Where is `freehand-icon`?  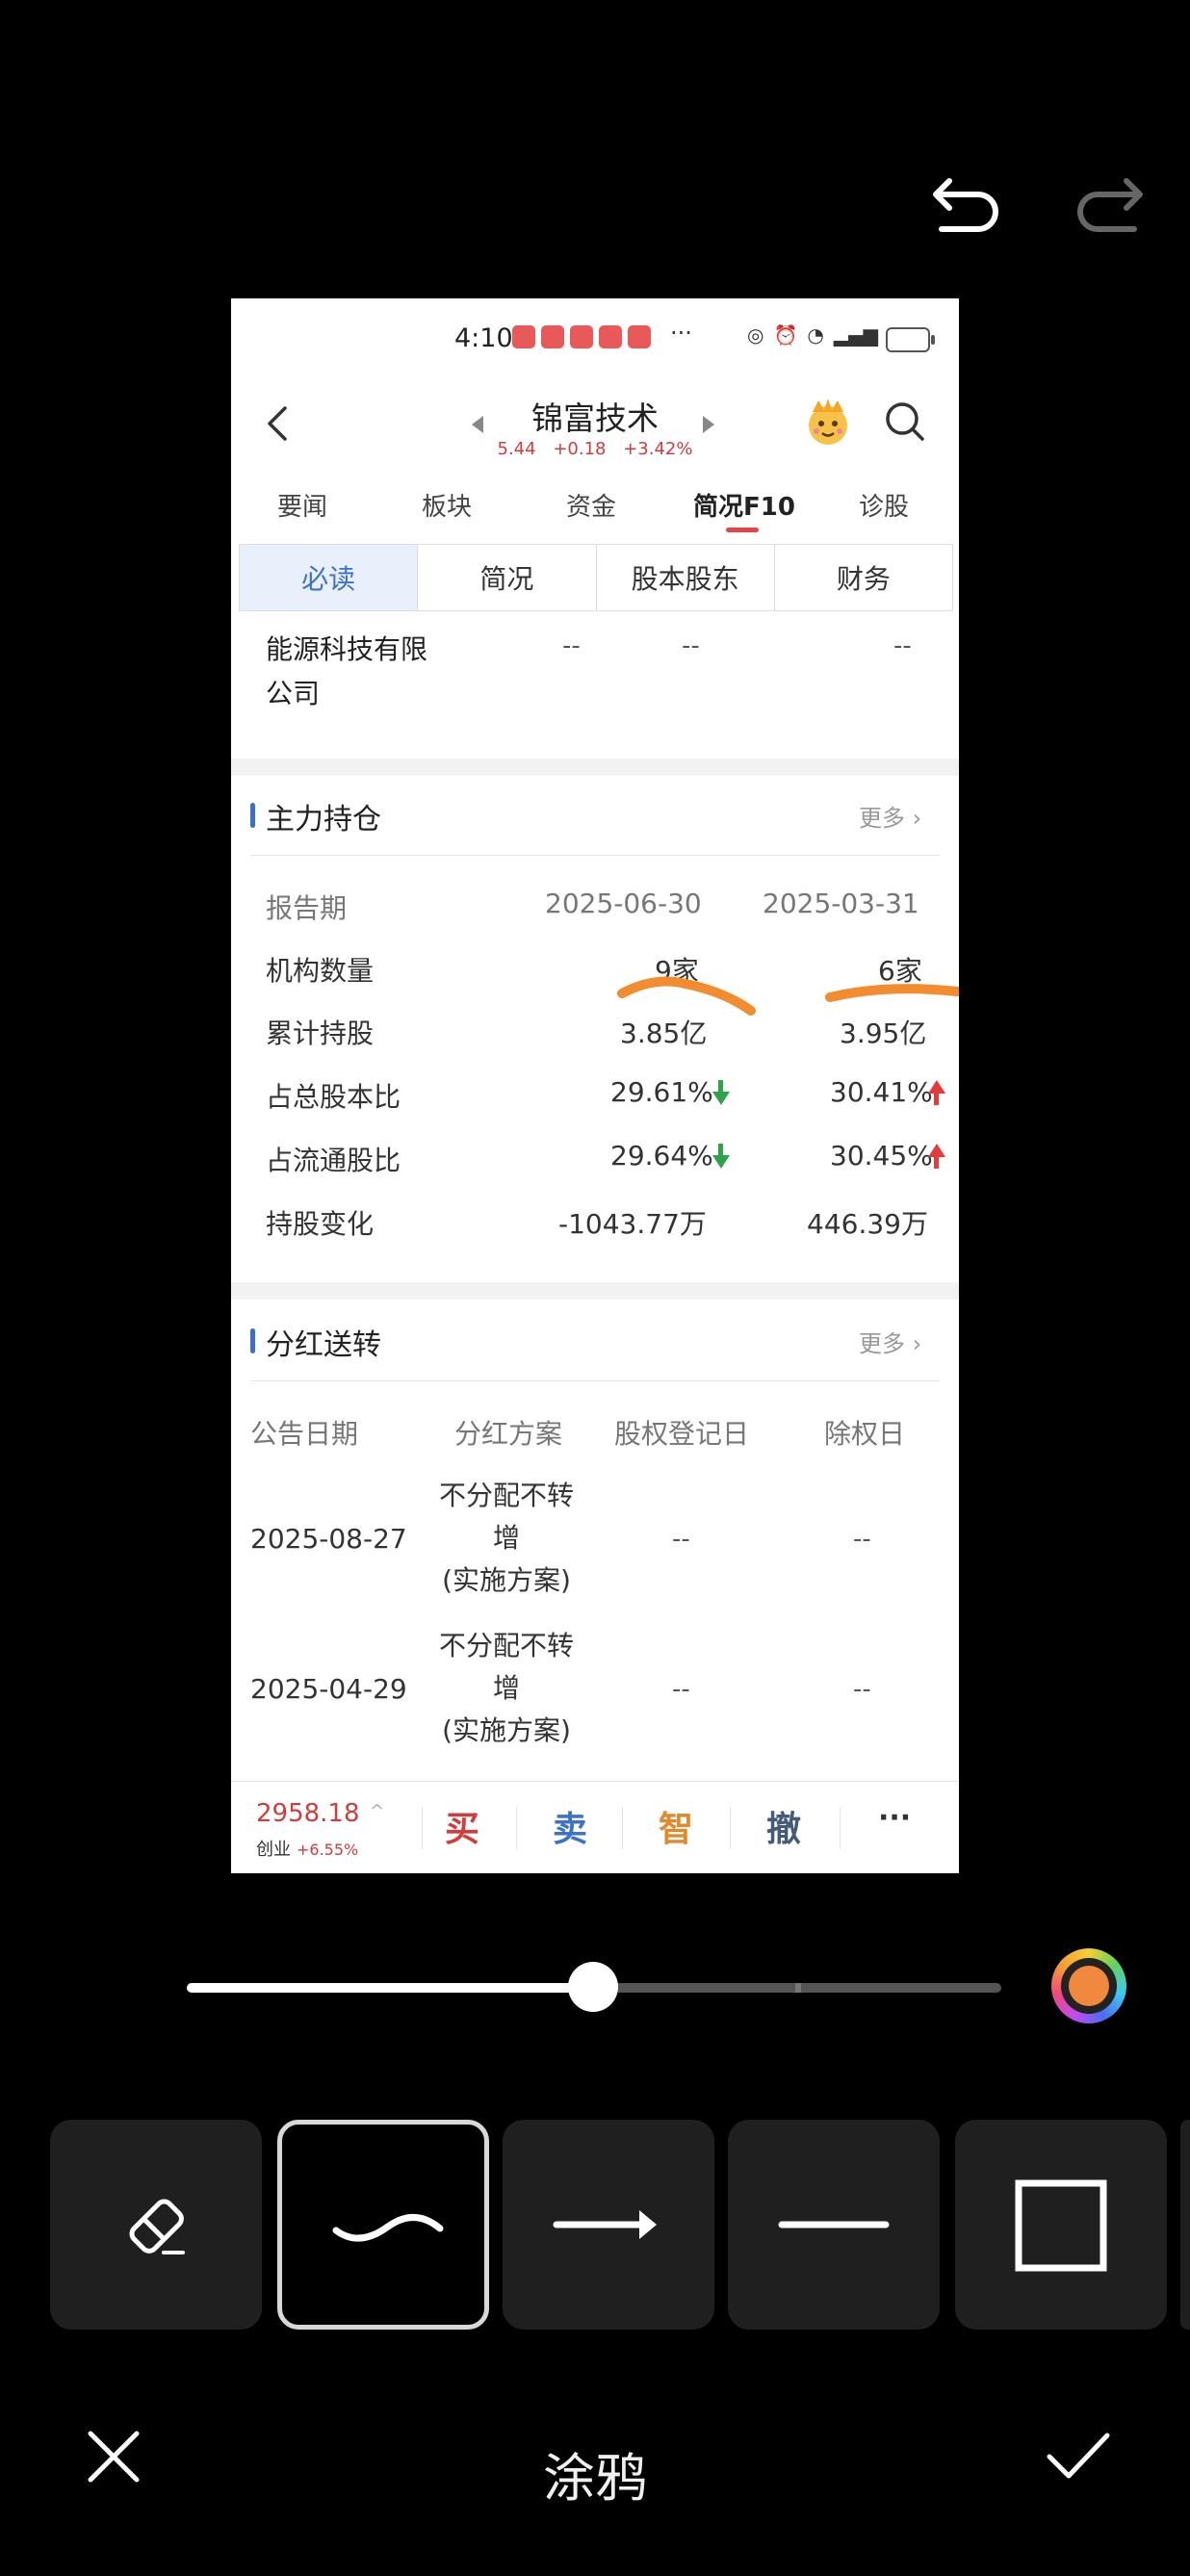
freehand-icon is located at coordinates (388, 2228).